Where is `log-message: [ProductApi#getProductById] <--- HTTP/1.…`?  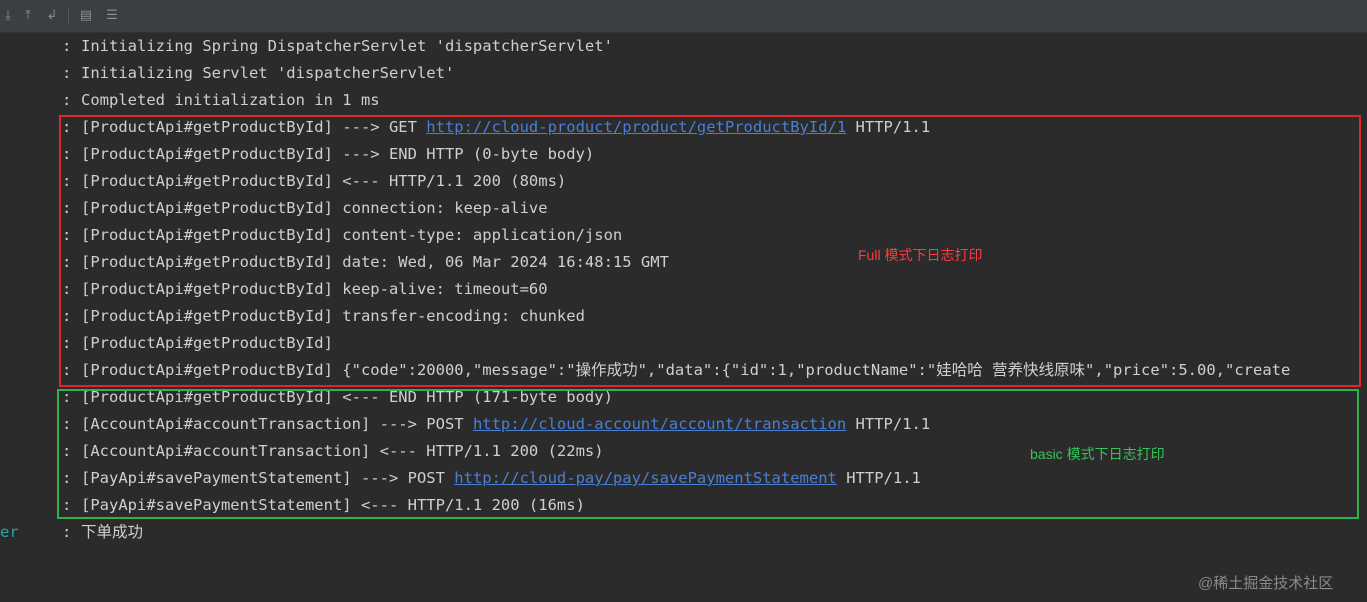
log-message: [ProductApi#getProductById] <--- HTTP/1.… is located at coordinates (324, 181).